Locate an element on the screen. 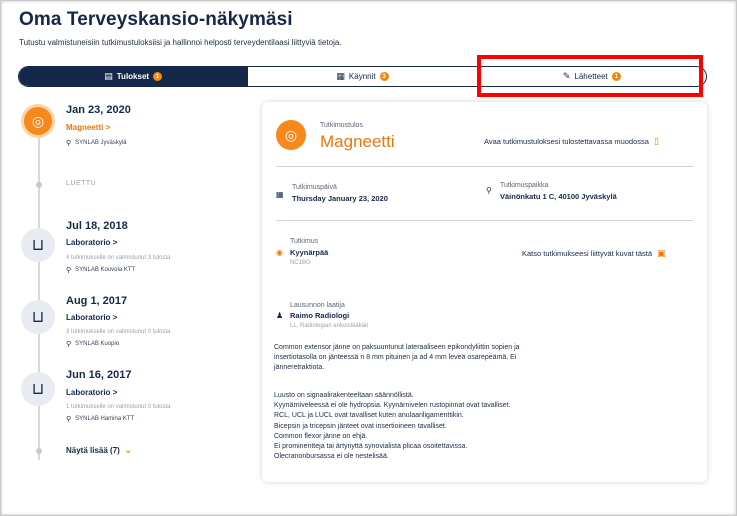 This screenshot has width=737, height=516. timeline-date: Jun 16, 2017 is located at coordinates (99, 375).